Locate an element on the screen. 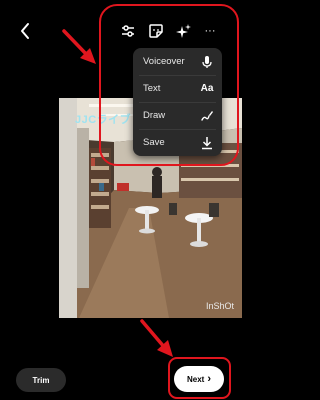 The height and width of the screenshot is (400, 320). trim-button-label: Trim is located at coordinates (41, 380).